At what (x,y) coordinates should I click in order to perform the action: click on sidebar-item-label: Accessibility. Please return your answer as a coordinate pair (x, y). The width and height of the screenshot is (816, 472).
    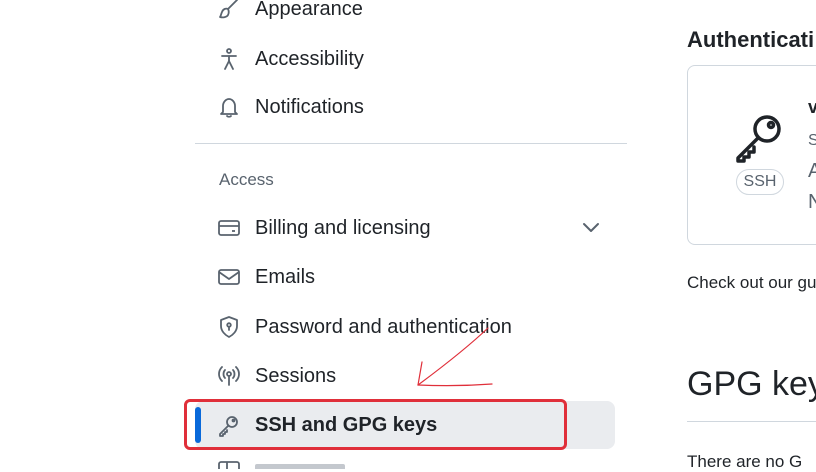
    Looking at the image, I should click on (309, 59).